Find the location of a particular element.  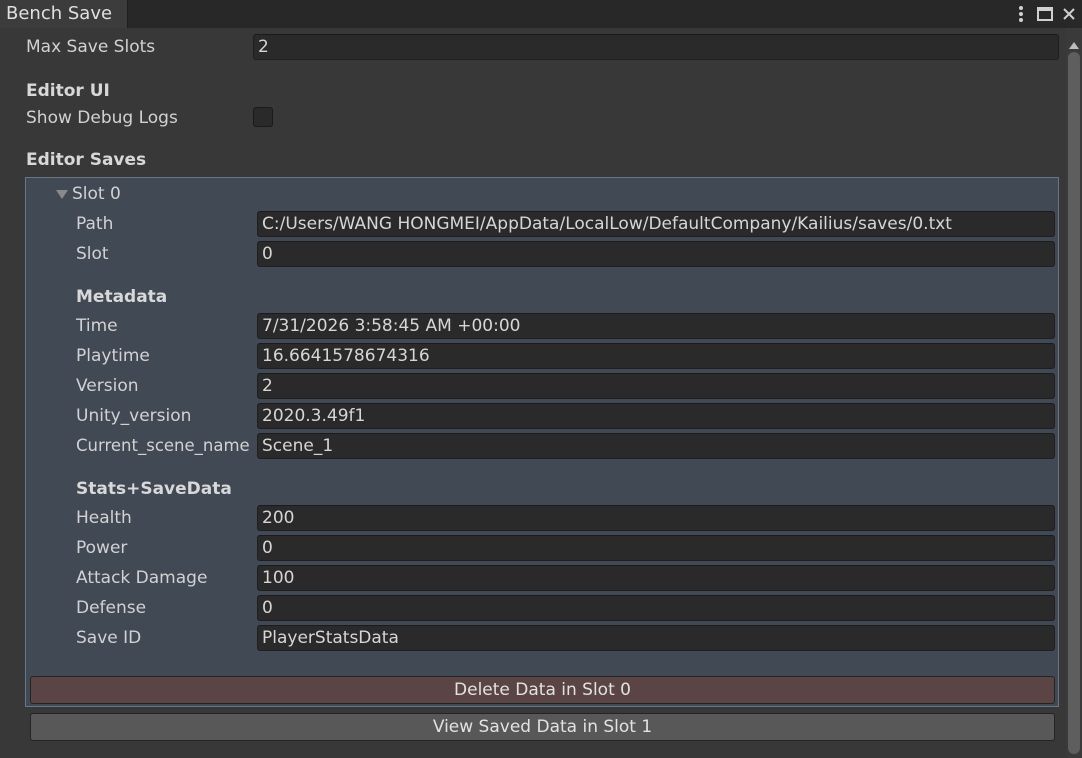

current-scene-name-field: Scene_1 is located at coordinates (656, 446).